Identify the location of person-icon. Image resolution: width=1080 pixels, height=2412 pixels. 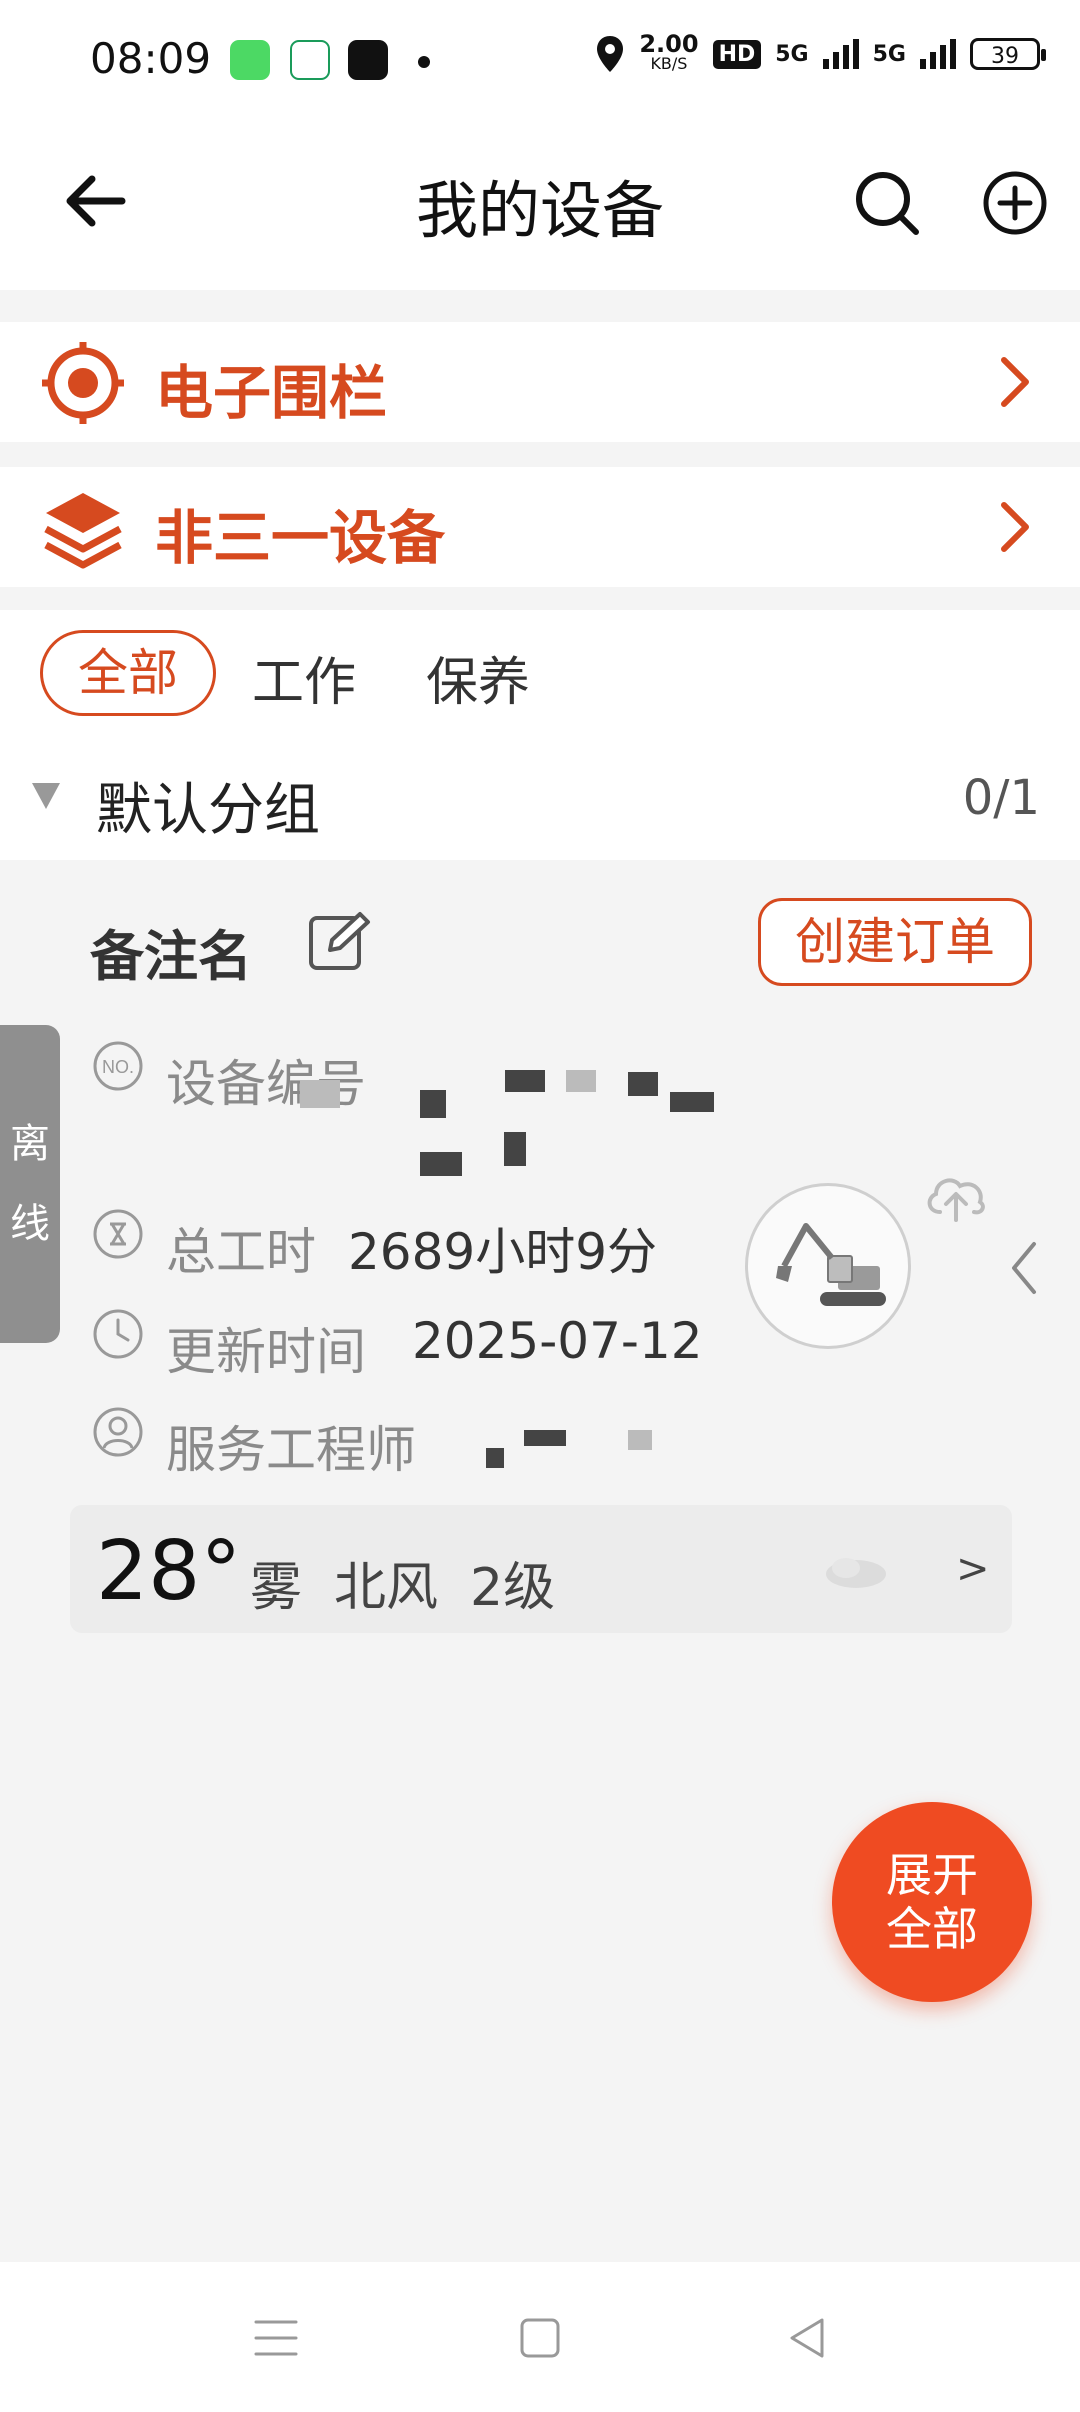
(118, 1432).